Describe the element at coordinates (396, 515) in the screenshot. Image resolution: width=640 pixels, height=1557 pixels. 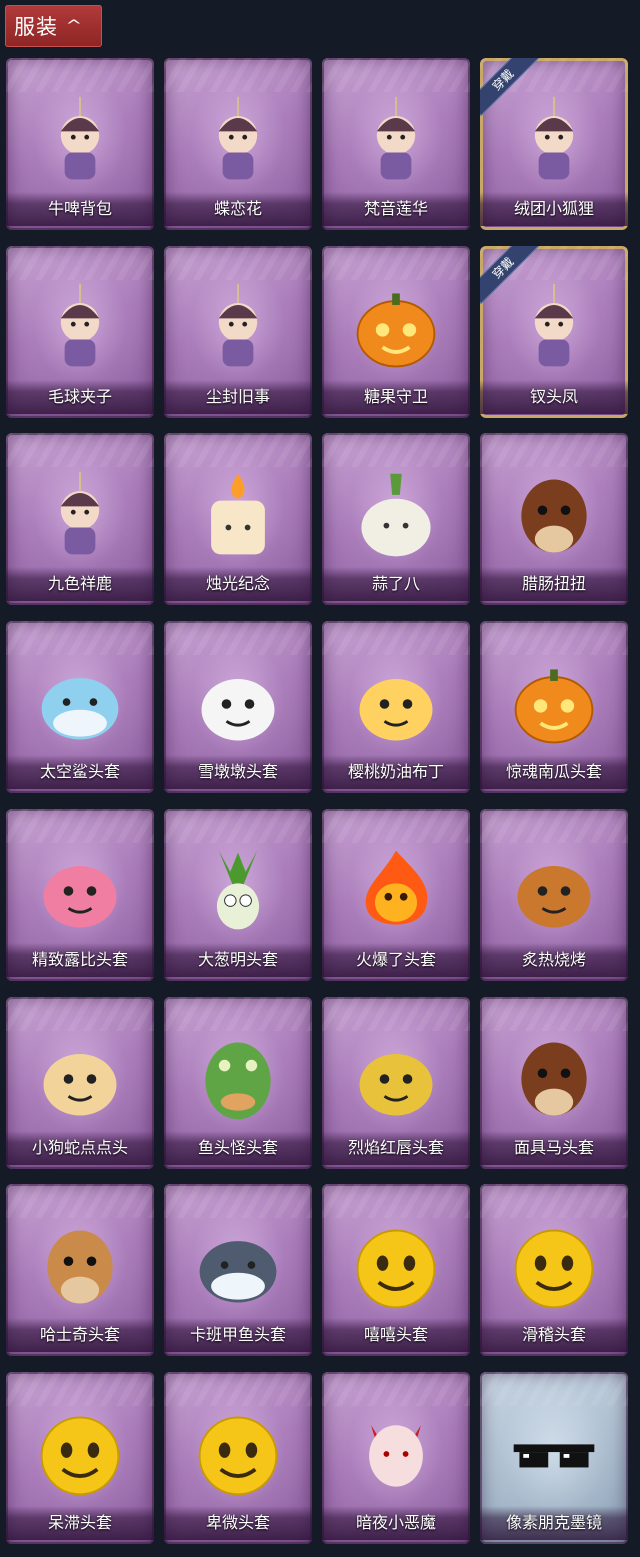
I see `garlic-icon` at that location.